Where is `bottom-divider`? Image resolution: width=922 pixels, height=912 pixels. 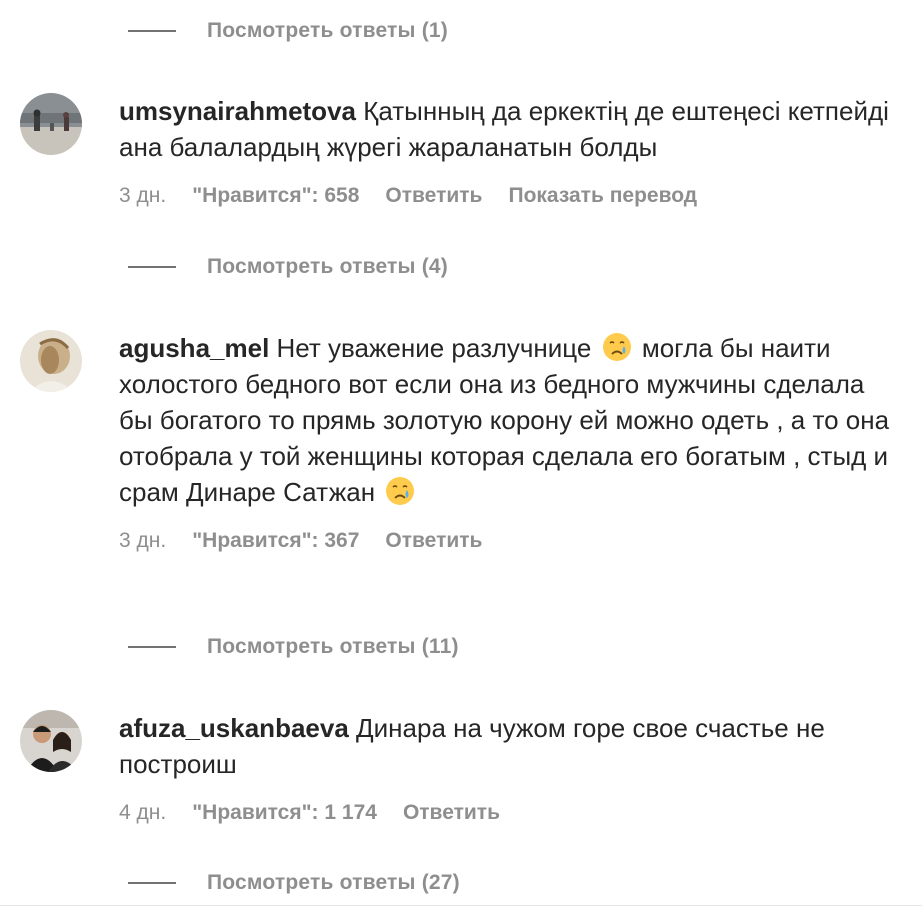
bottom-divider is located at coordinates (461, 905).